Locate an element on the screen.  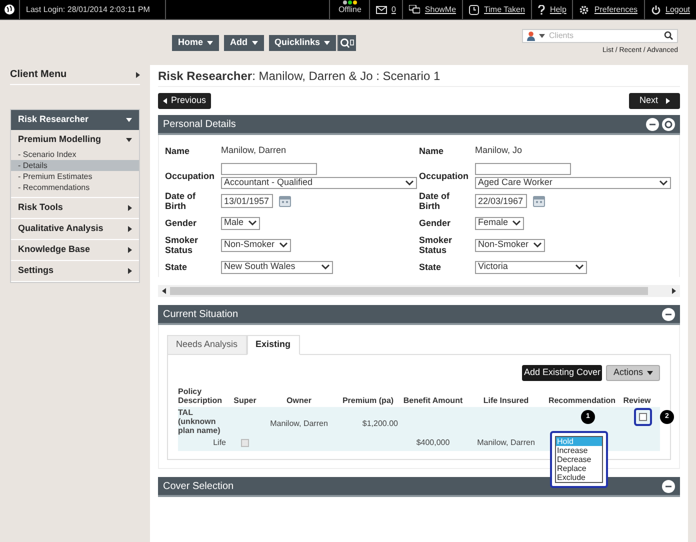
nav-menu-button: Add is located at coordinates (244, 42).